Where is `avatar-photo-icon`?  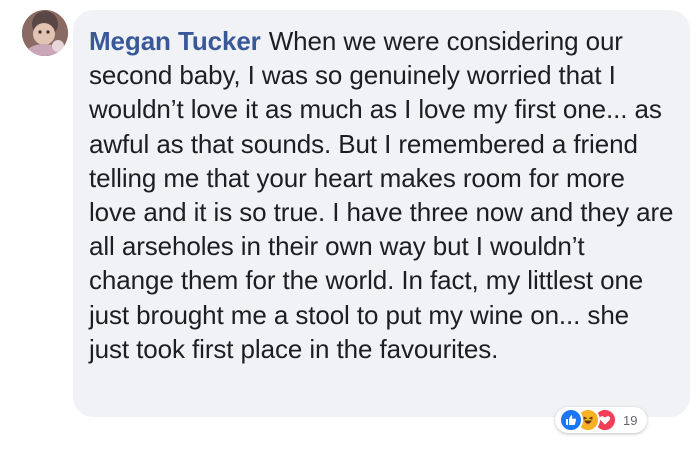 avatar-photo-icon is located at coordinates (45, 33).